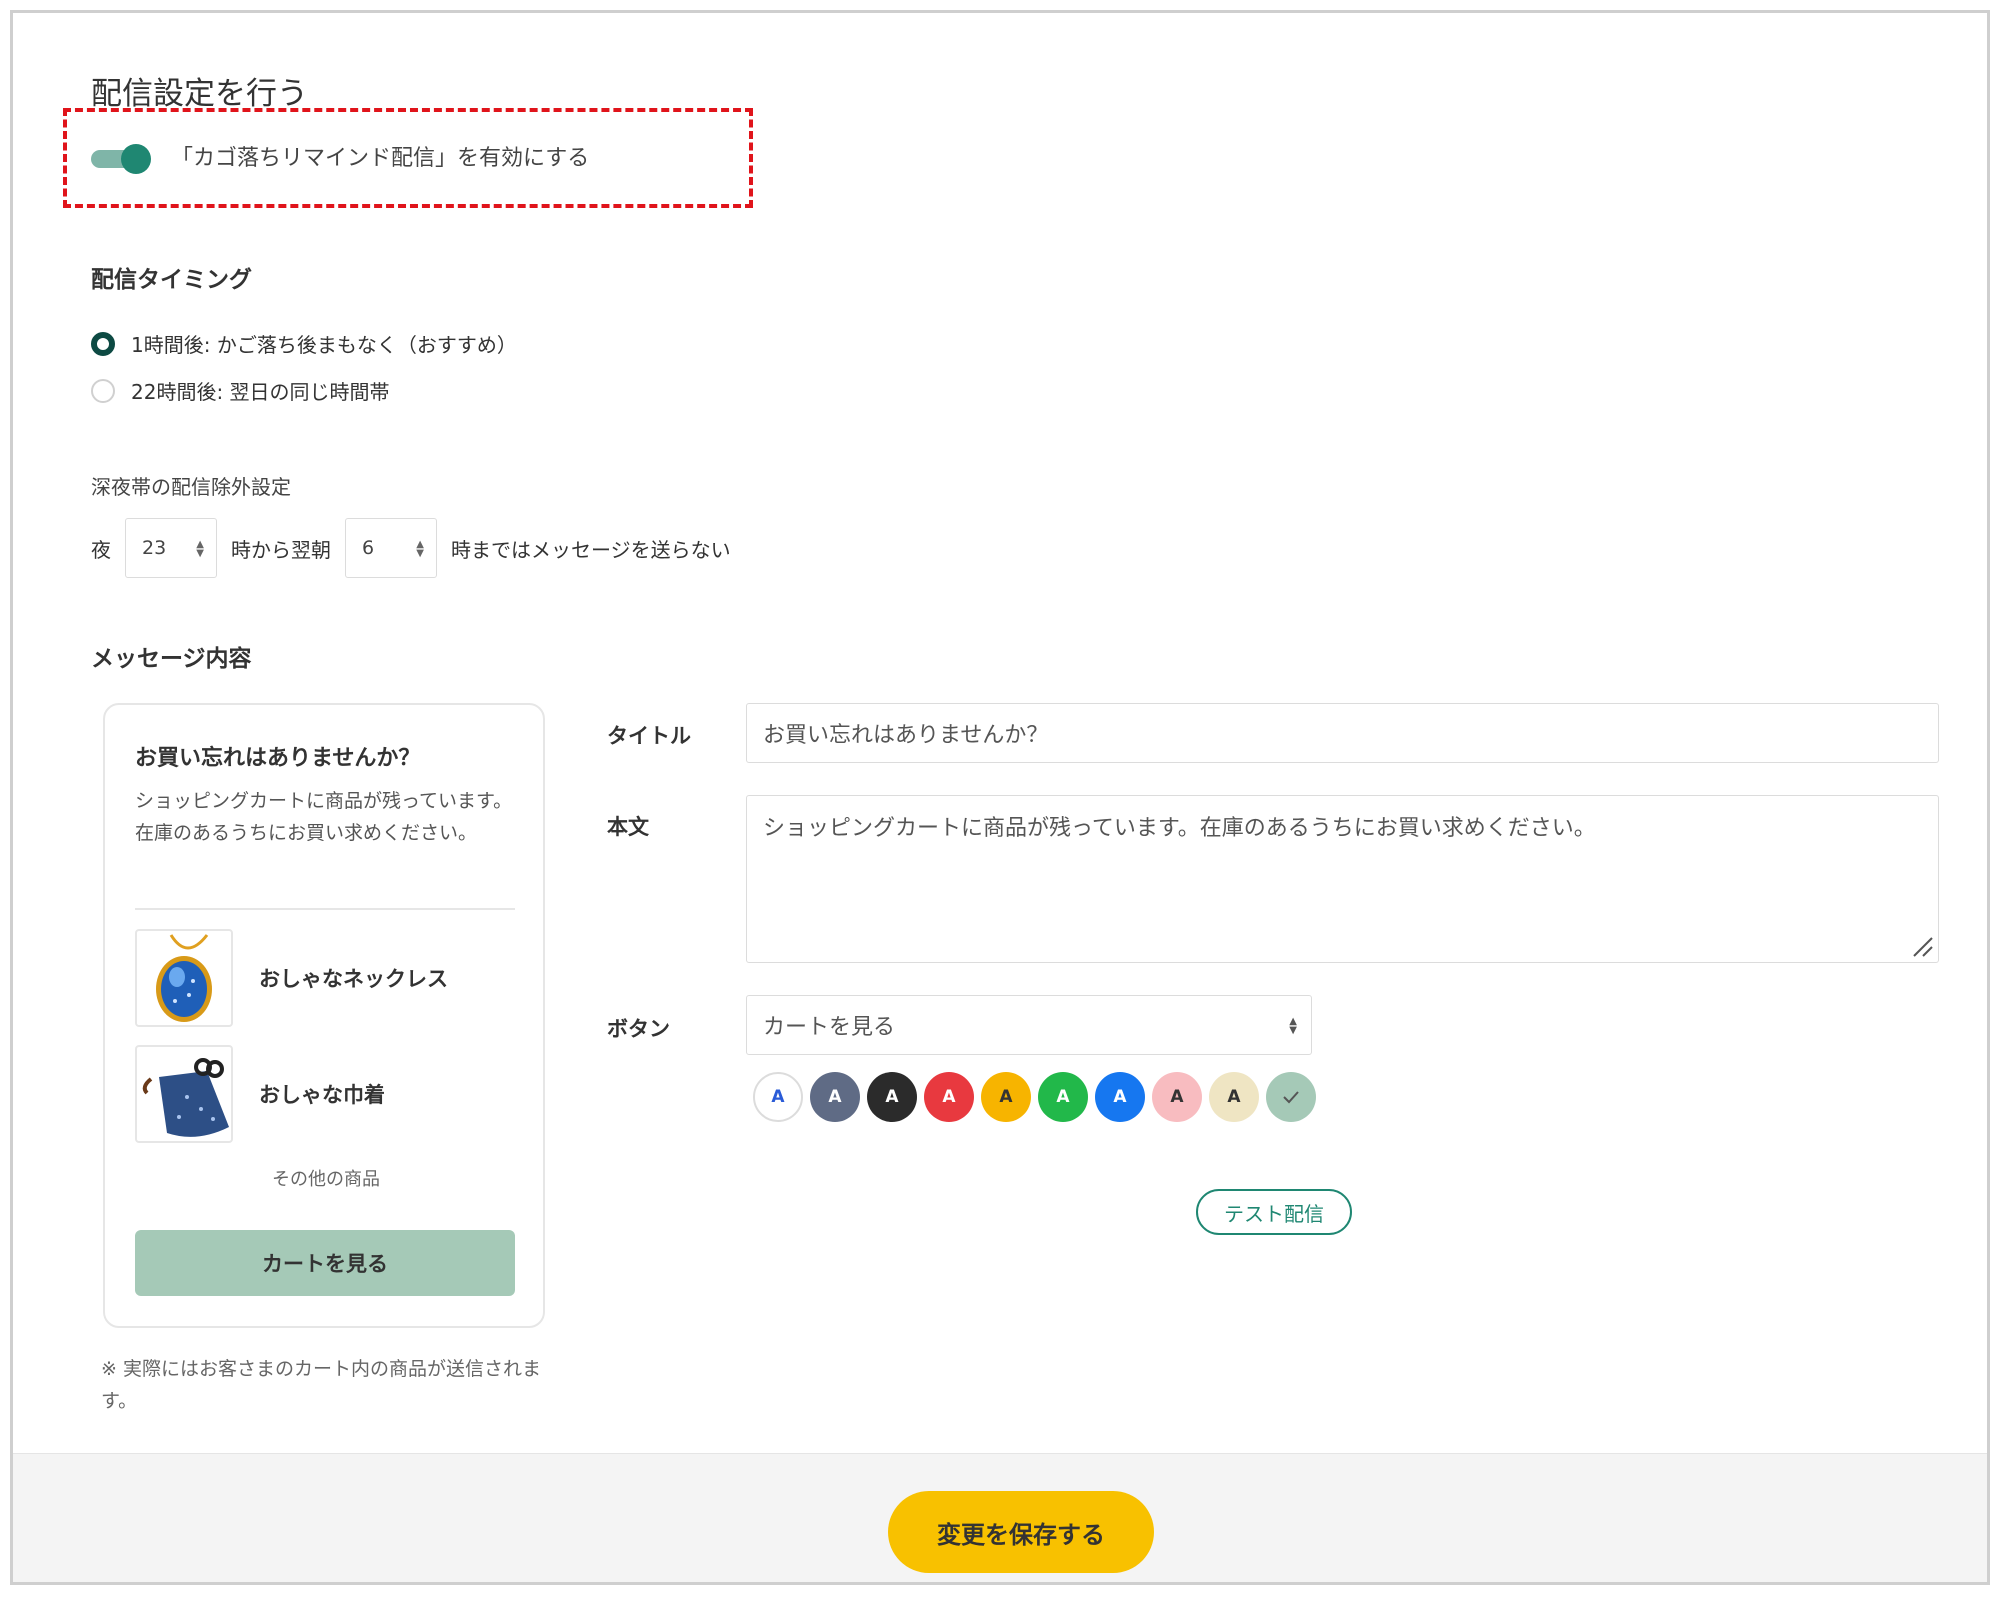  I want to click on quiet-from-value: 23, so click(154, 548).